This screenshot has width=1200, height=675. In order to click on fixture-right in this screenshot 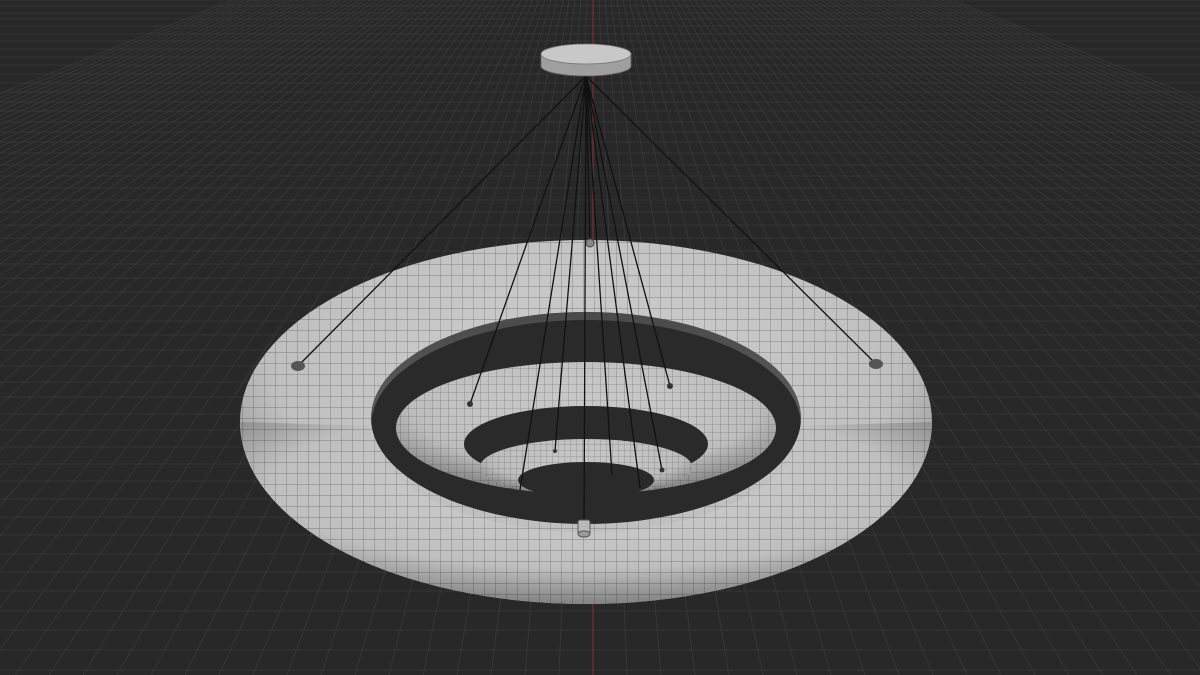, I will do `click(876, 364)`.